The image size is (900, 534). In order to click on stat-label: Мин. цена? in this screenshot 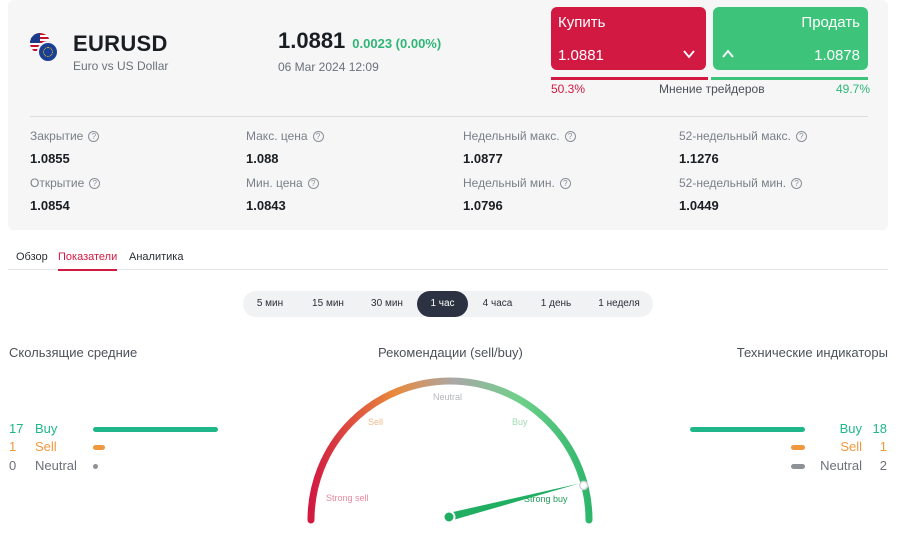, I will do `click(282, 183)`.